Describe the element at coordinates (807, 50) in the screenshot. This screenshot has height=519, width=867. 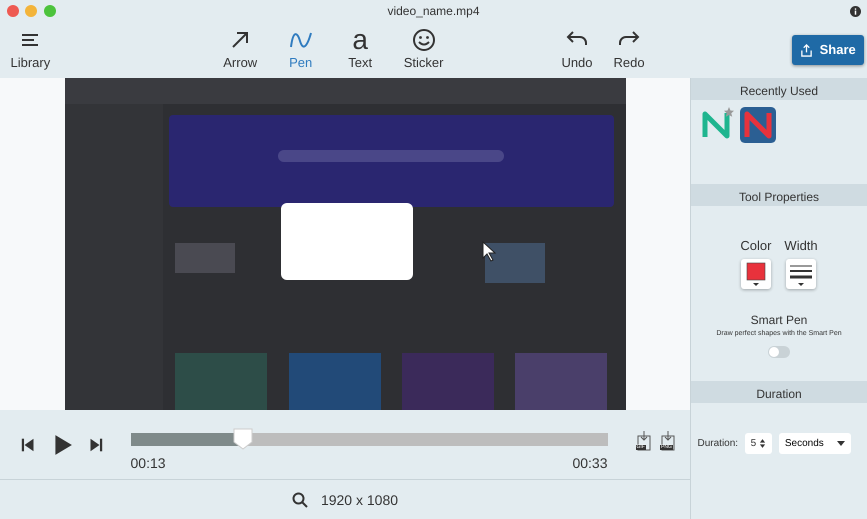
I see `share-icon` at that location.